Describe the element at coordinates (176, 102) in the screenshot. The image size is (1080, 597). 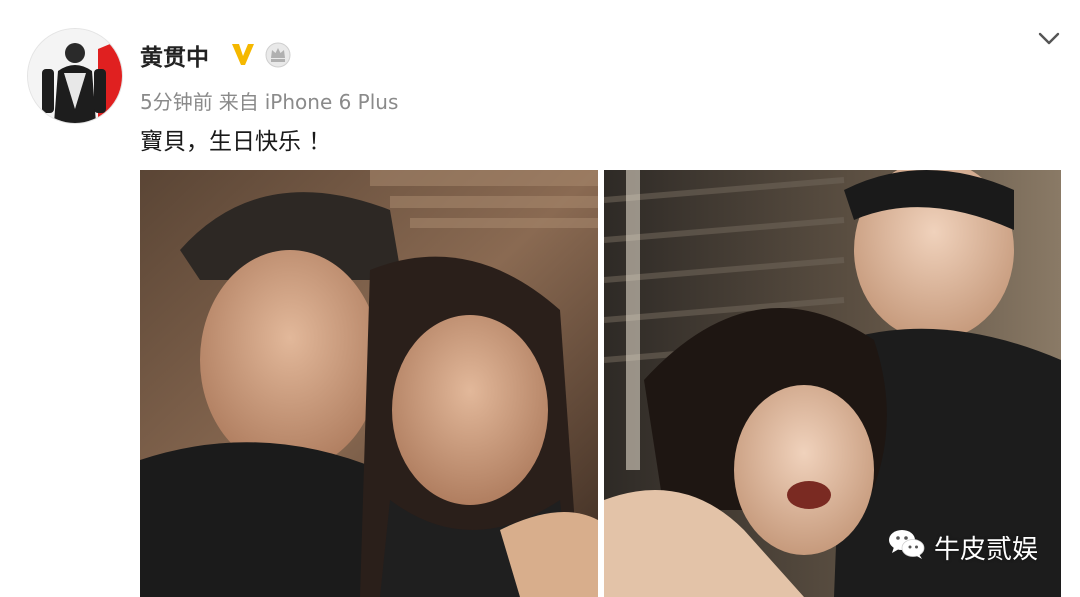
I see `post-timestamp: 5分钟前` at that location.